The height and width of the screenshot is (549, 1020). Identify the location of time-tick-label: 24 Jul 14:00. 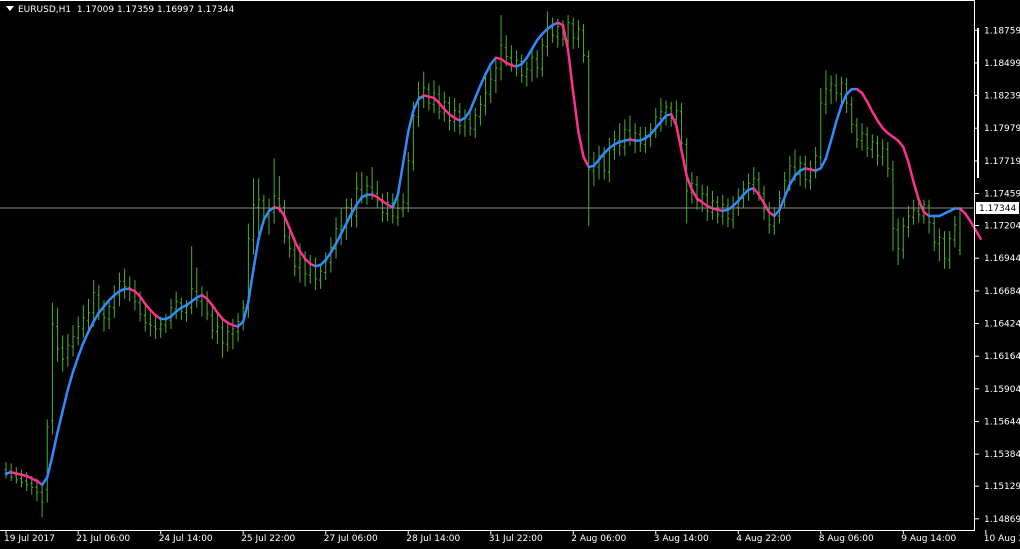
(186, 539).